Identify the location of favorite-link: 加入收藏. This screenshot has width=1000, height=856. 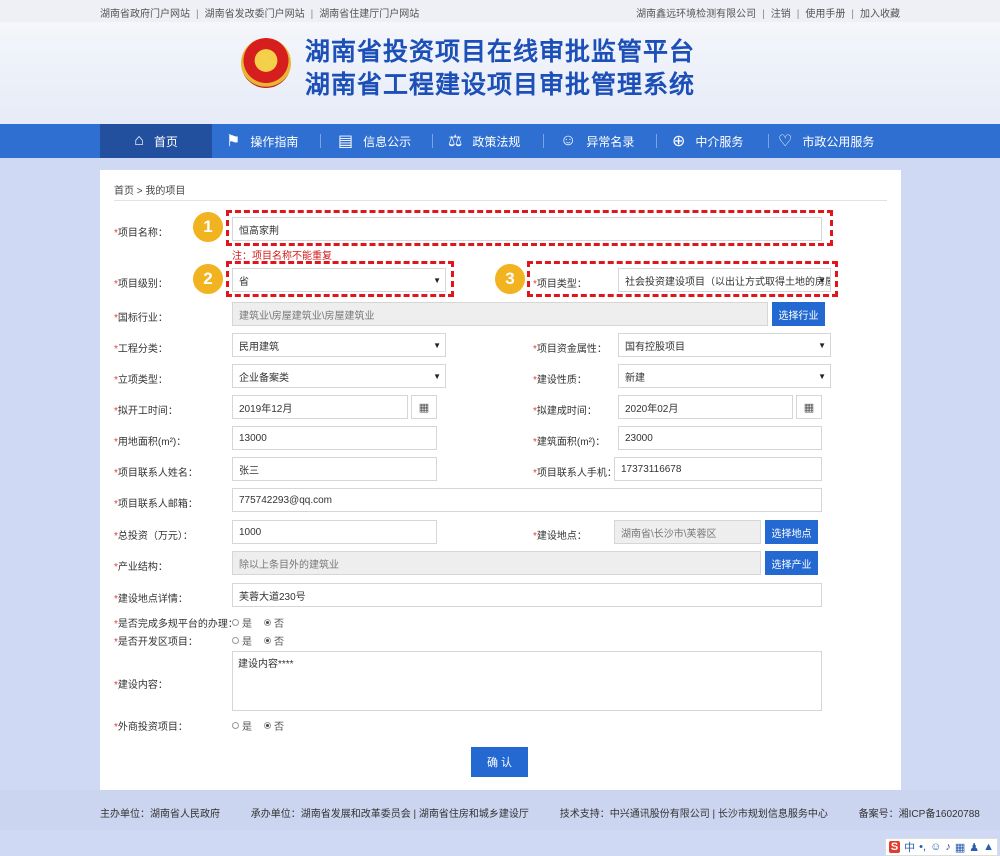
(880, 14).